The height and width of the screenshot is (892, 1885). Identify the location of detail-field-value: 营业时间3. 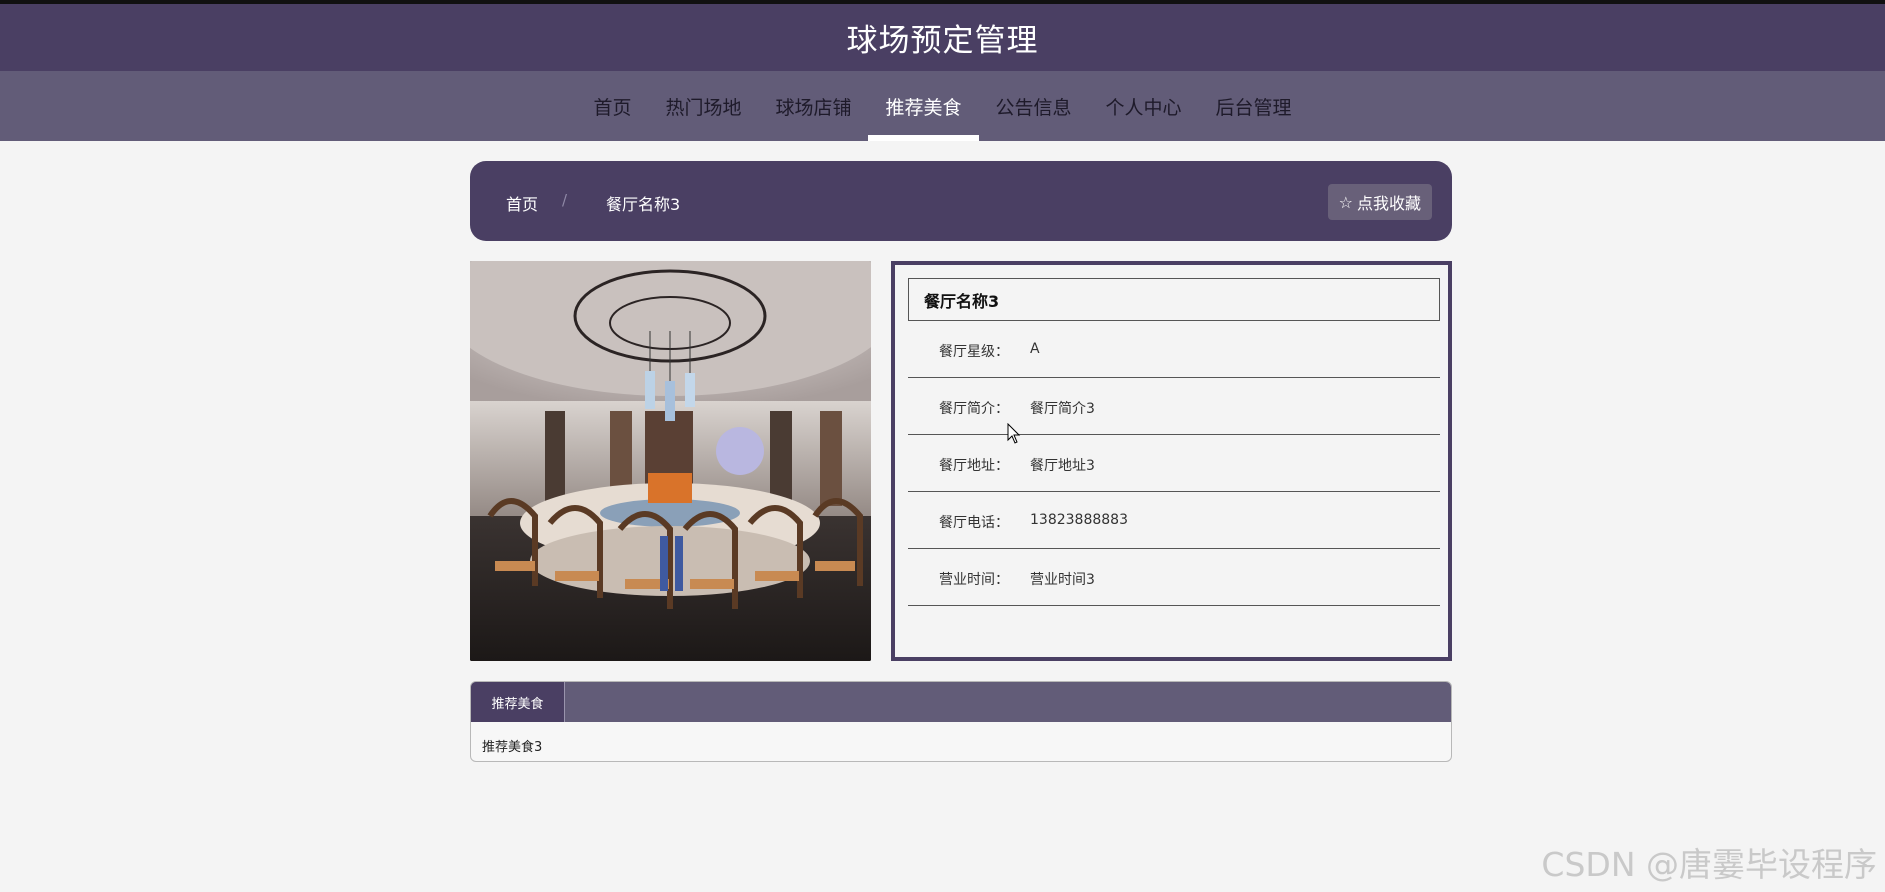
(1062, 580).